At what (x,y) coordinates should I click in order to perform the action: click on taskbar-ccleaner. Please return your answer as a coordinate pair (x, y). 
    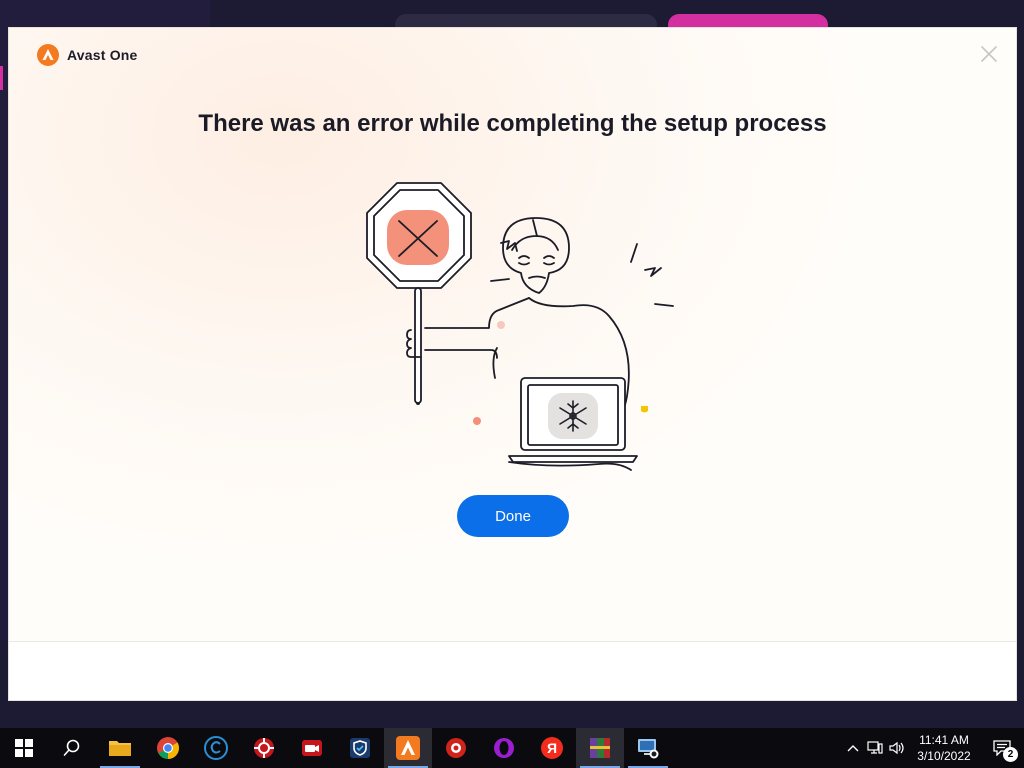
    Looking at the image, I should click on (216, 748).